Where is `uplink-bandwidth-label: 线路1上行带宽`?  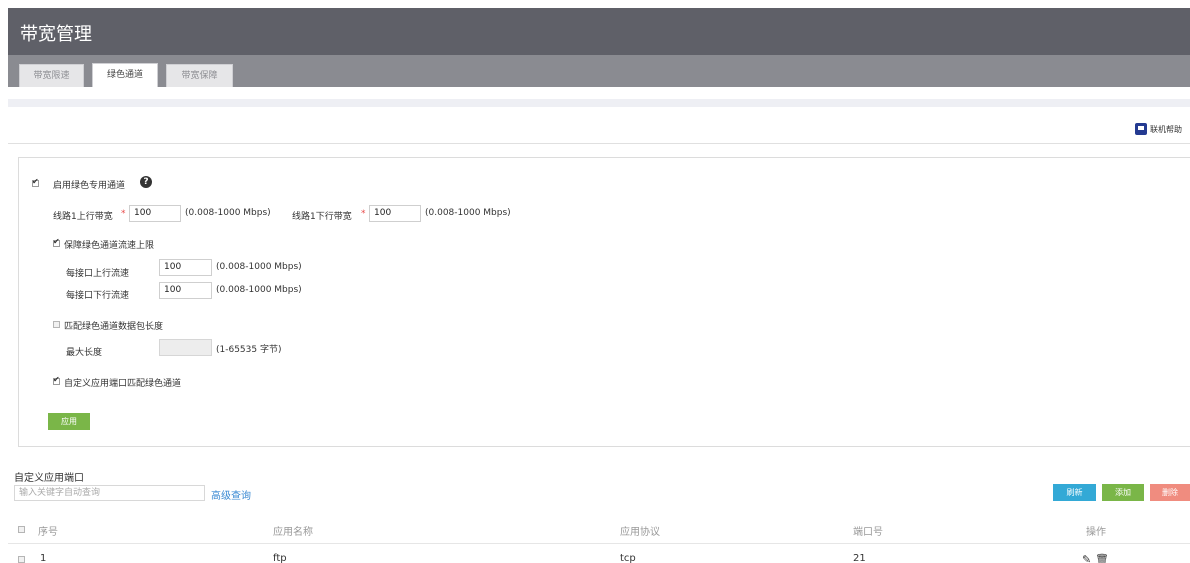 uplink-bandwidth-label: 线路1上行带宽 is located at coordinates (83, 217).